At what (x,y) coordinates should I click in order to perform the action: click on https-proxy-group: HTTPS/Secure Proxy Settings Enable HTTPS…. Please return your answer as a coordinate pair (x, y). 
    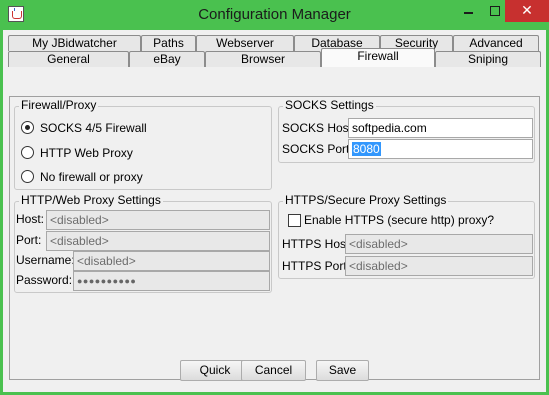
    Looking at the image, I should click on (406, 236).